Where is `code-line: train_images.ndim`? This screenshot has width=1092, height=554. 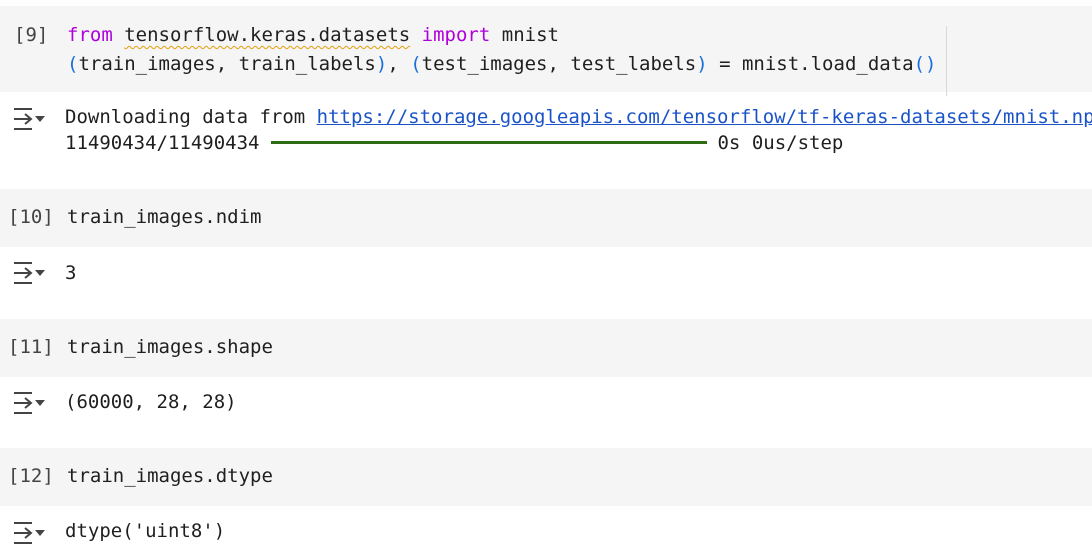 code-line: train_images.ndim is located at coordinates (164, 217).